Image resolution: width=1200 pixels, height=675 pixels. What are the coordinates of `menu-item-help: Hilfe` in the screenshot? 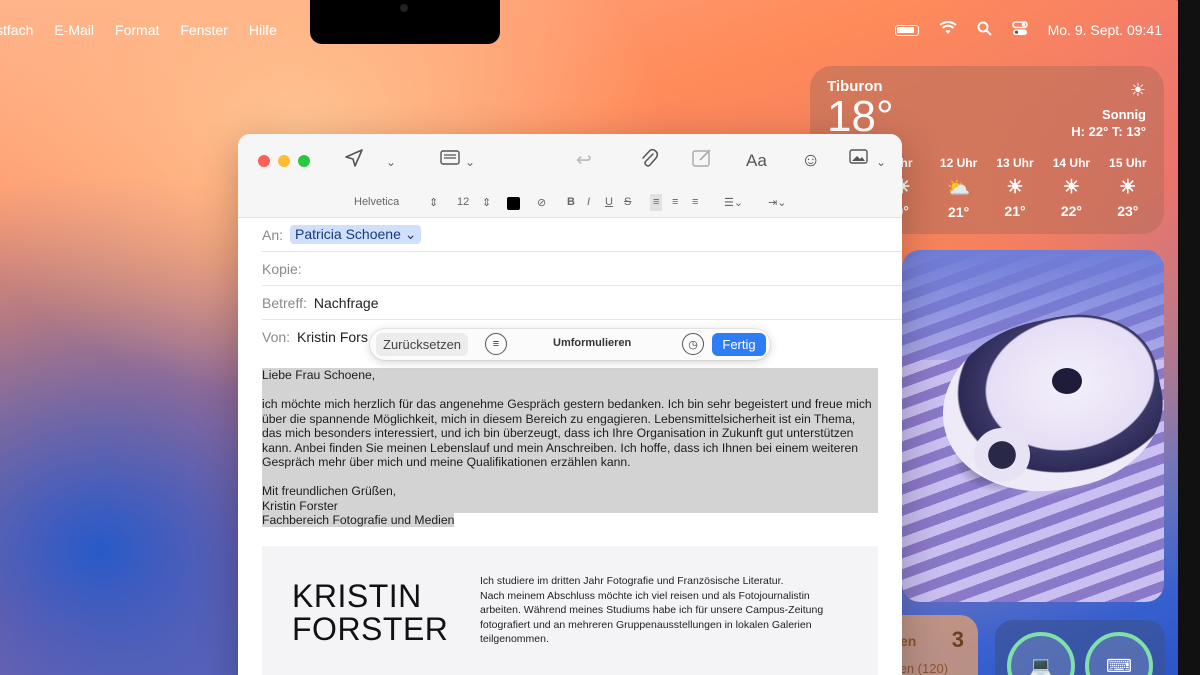 It's located at (263, 30).